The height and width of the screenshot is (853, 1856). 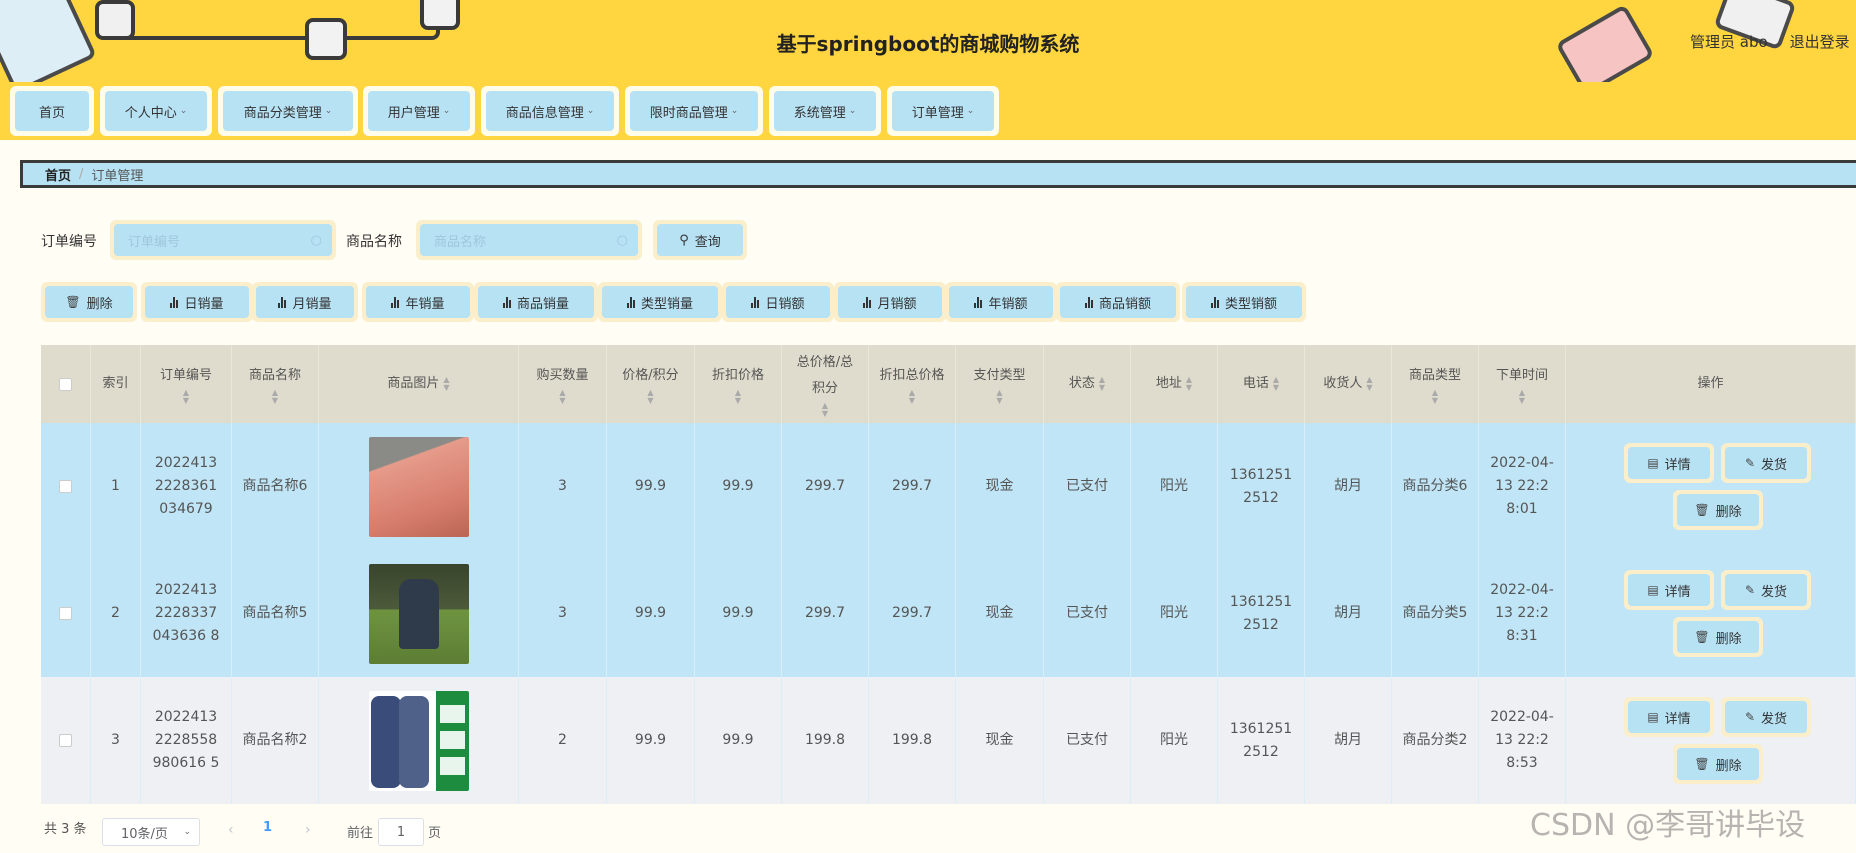 What do you see at coordinates (912, 740) in the screenshot?
I see `cell-discount-total: 199.8` at bounding box center [912, 740].